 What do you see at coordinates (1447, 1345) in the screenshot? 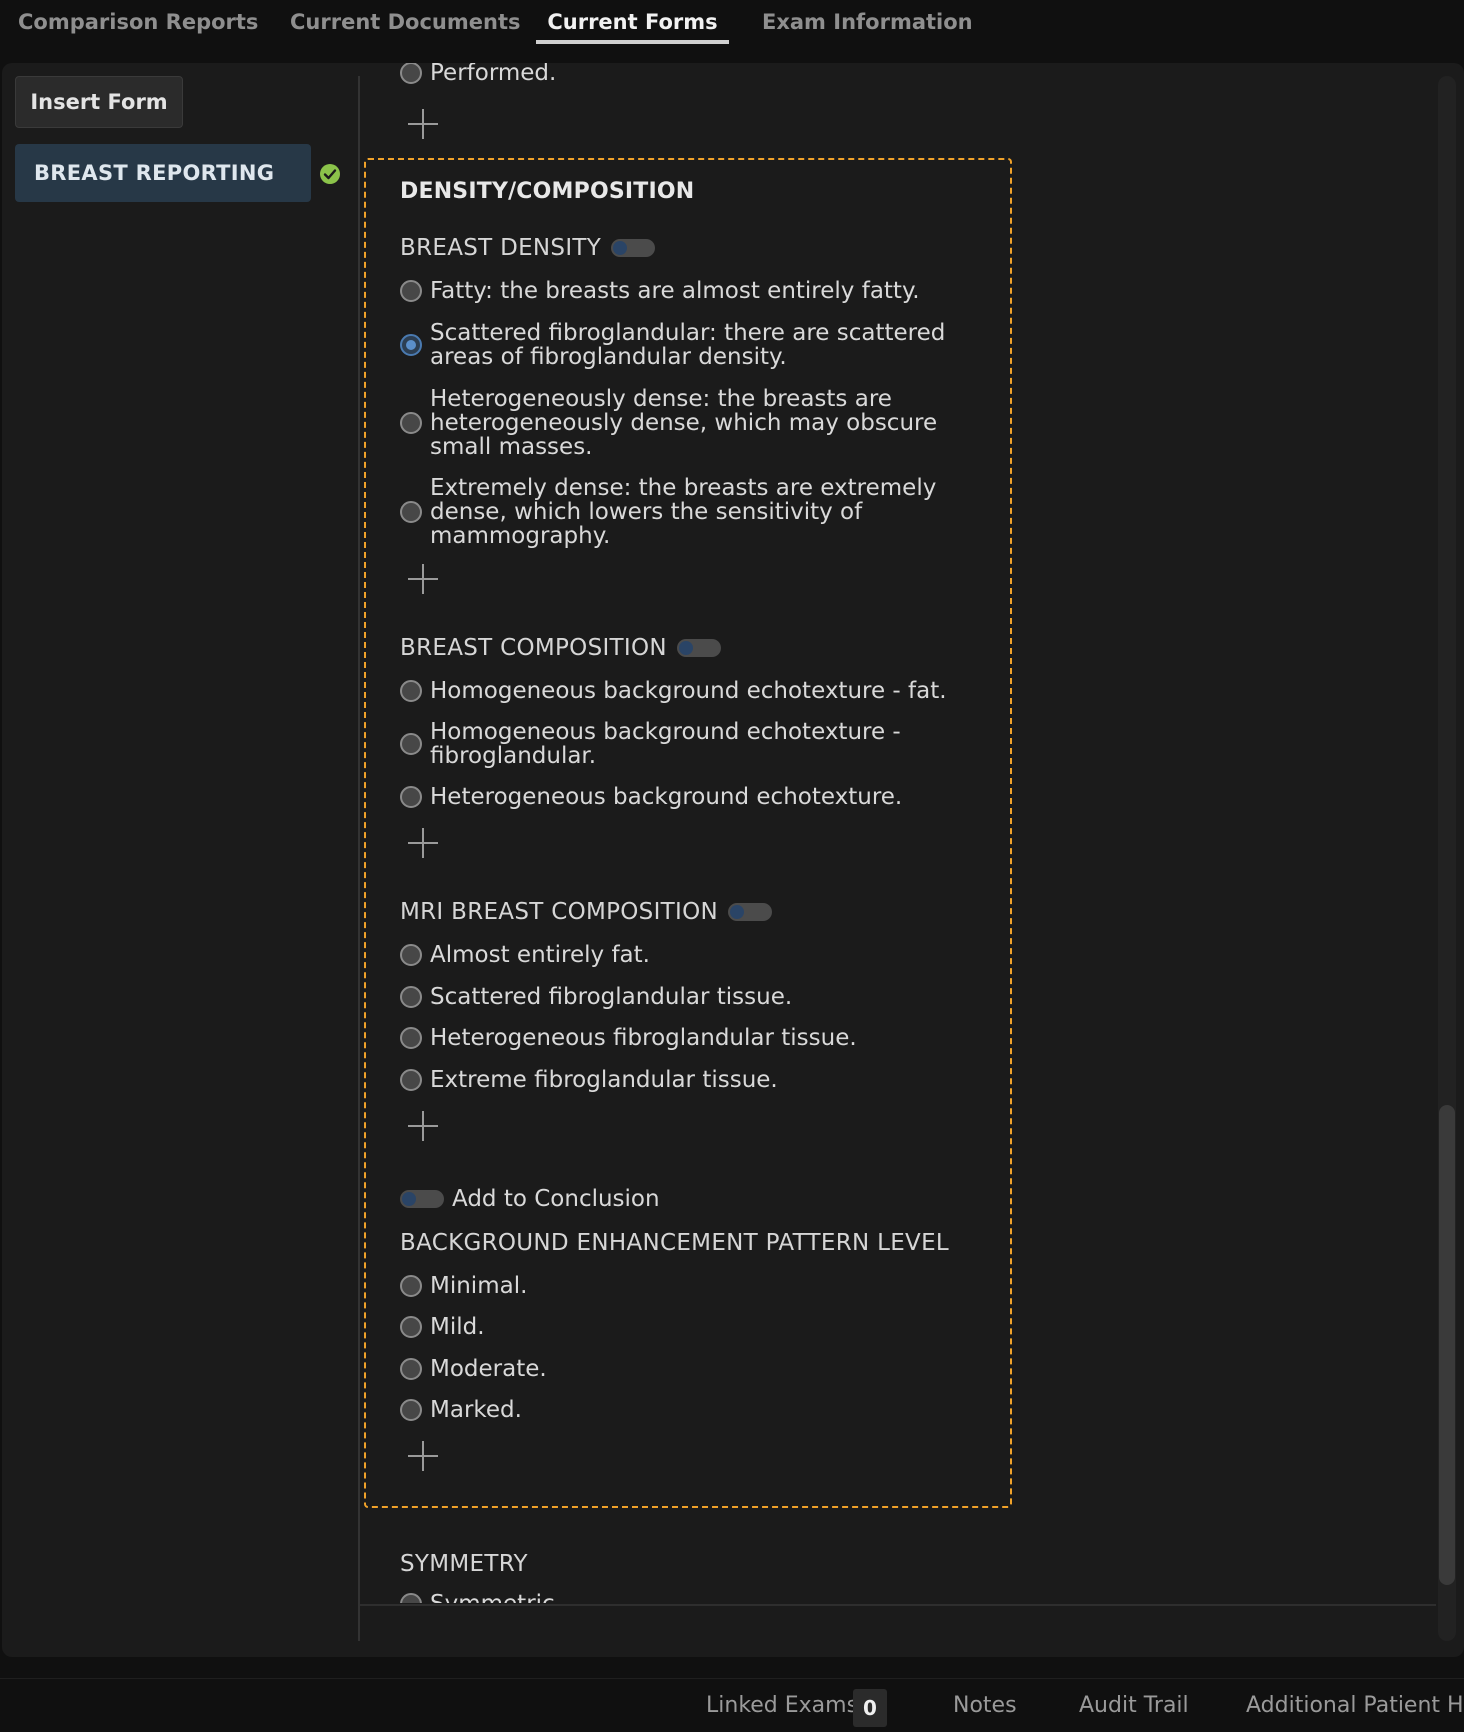
I see `scrollbar-thumb` at bounding box center [1447, 1345].